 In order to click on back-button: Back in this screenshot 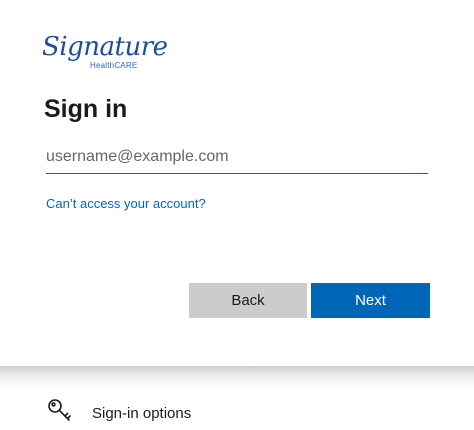, I will do `click(248, 300)`.